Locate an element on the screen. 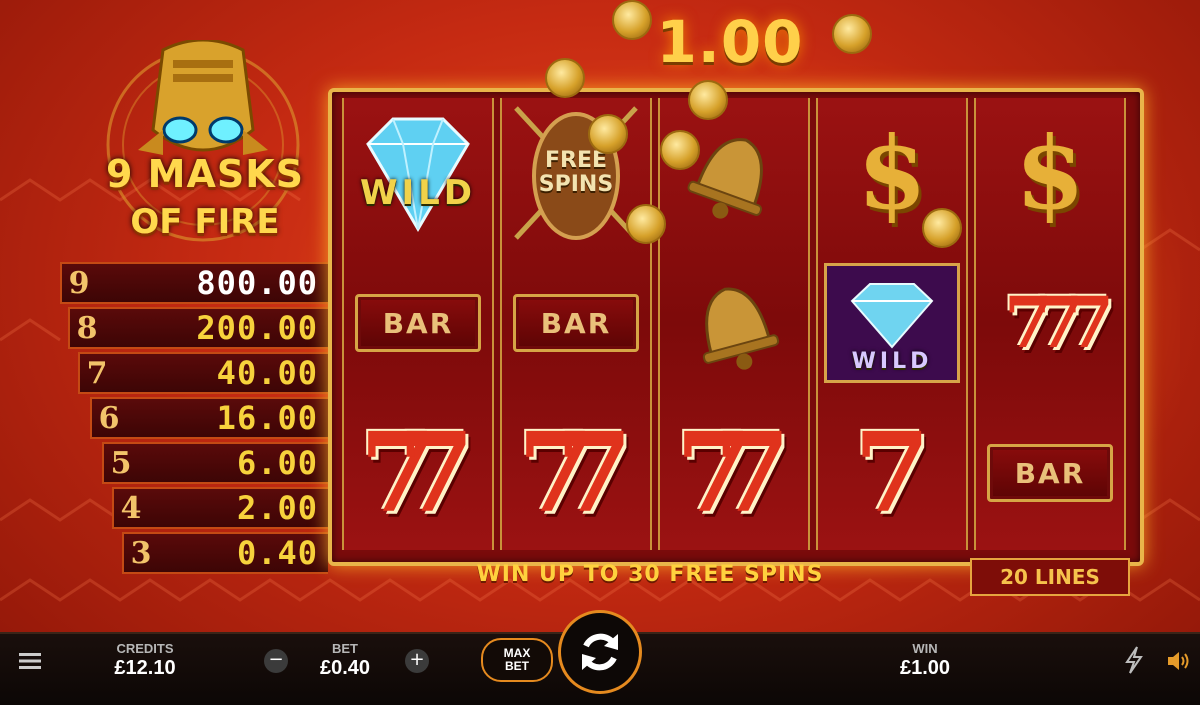 The height and width of the screenshot is (705, 1200). reel-1: WILD BAR 77 is located at coordinates (418, 324).